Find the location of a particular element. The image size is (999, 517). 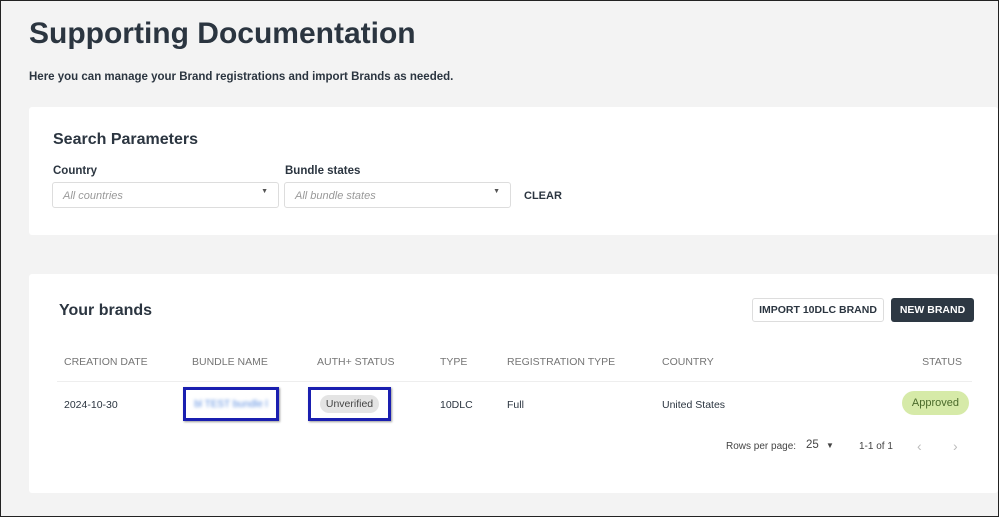

column-header-type: TYPE is located at coordinates (453, 362).